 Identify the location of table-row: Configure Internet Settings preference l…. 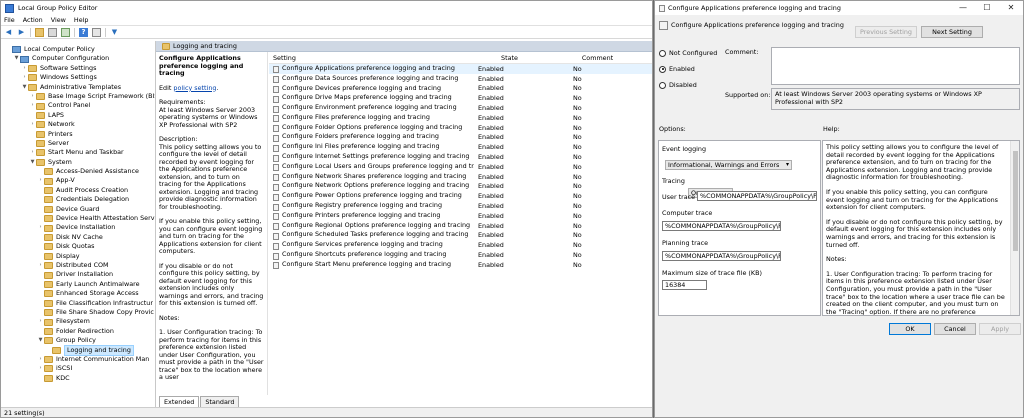
(460, 157).